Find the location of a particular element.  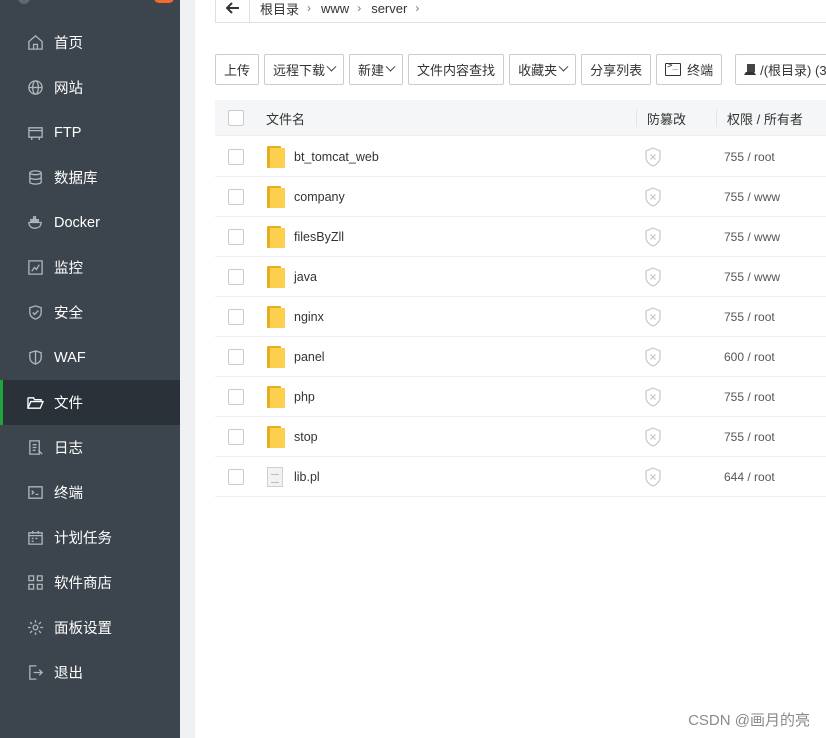

table-row: stop 755 / root is located at coordinates (520, 437).